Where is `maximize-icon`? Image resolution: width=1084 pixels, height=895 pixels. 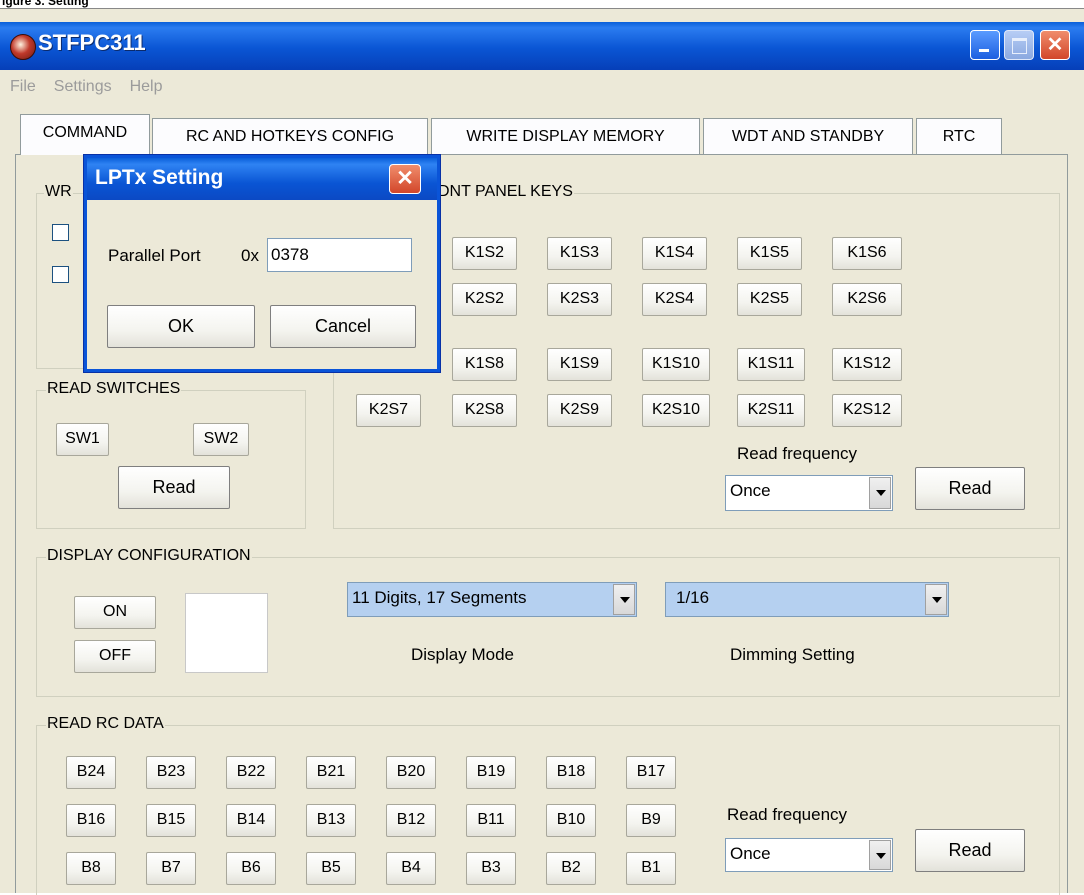
maximize-icon is located at coordinates (1019, 45).